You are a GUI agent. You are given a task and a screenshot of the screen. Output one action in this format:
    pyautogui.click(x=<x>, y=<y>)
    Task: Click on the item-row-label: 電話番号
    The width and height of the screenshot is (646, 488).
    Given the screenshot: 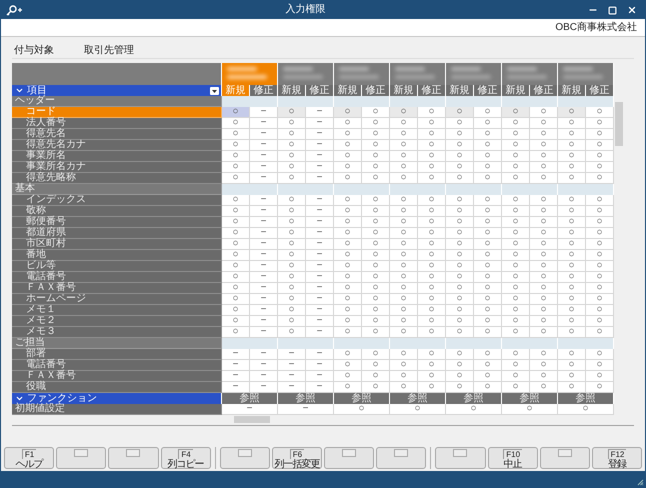 What is the action you would take?
    pyautogui.click(x=117, y=365)
    